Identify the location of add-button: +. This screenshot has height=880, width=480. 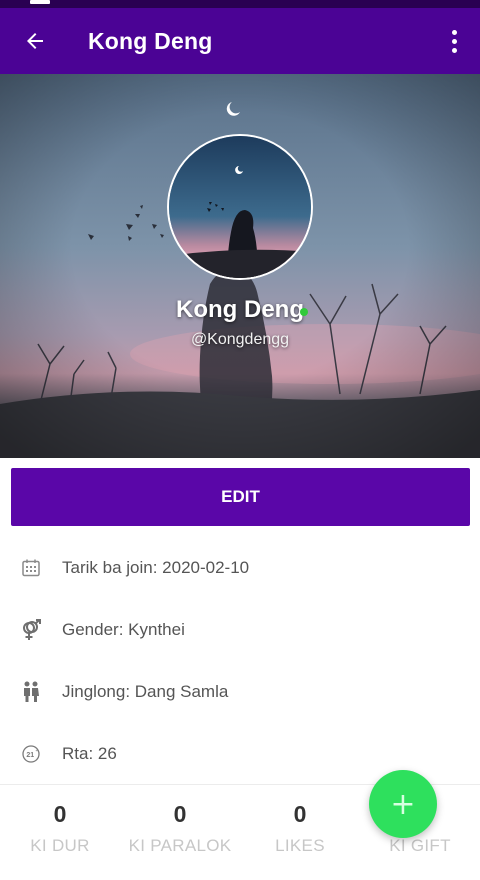
(403, 804).